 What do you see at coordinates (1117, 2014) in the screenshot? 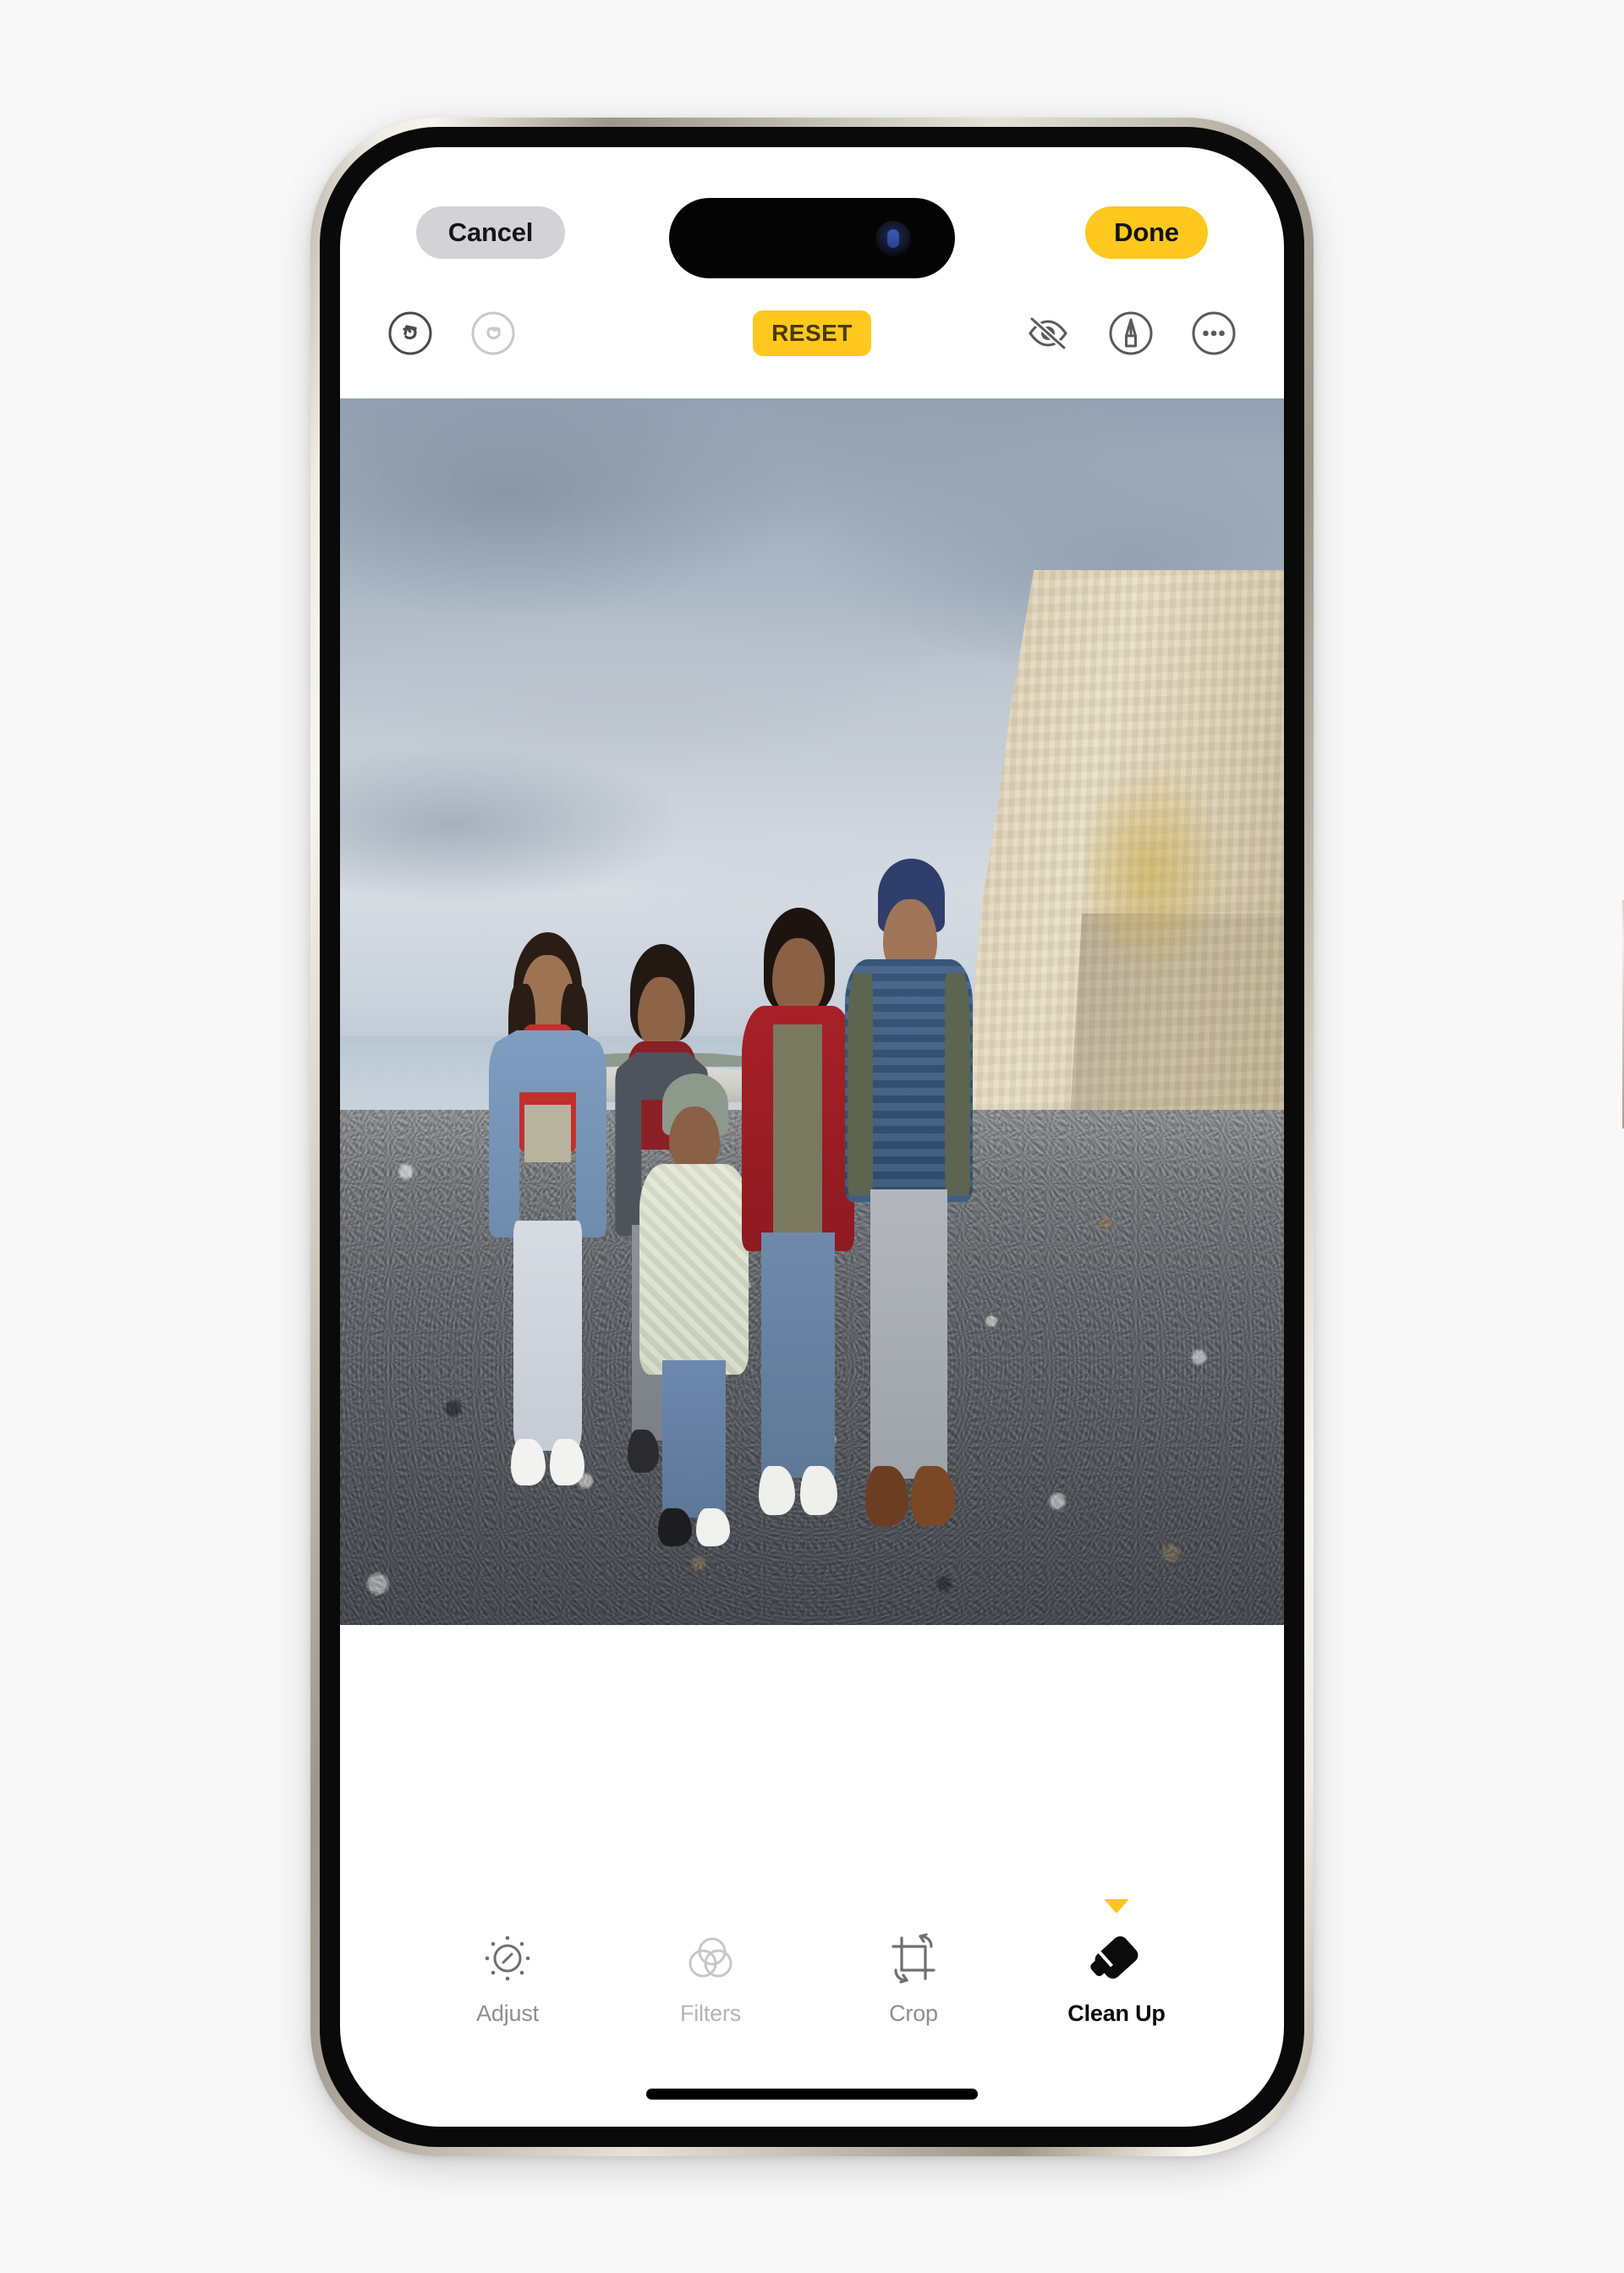
I see `tool-clean-up-label: Clean Up` at bounding box center [1117, 2014].